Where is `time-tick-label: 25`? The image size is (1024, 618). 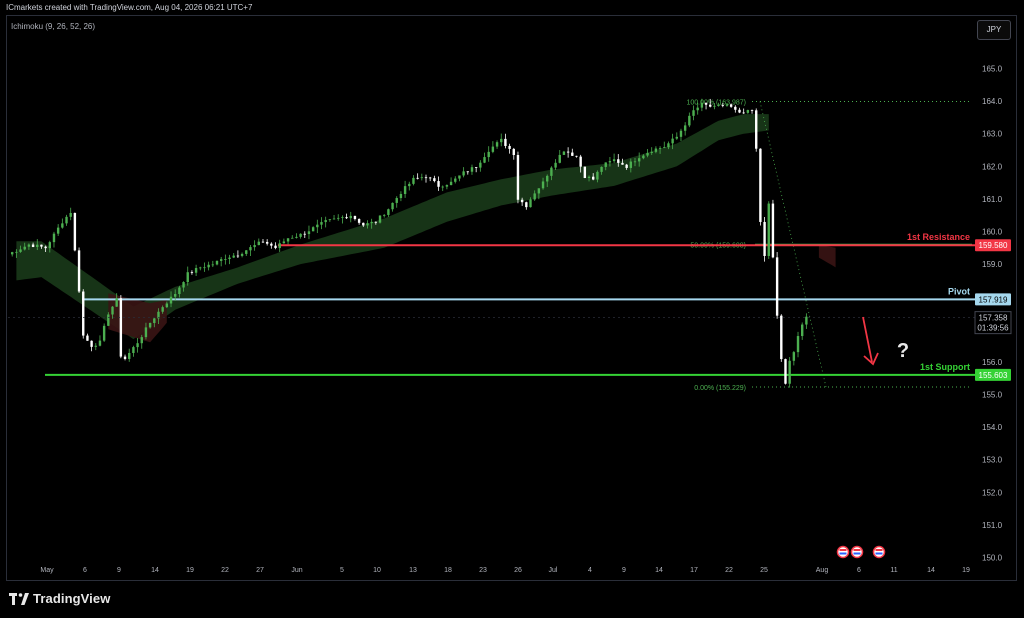 time-tick-label: 25 is located at coordinates (764, 570).